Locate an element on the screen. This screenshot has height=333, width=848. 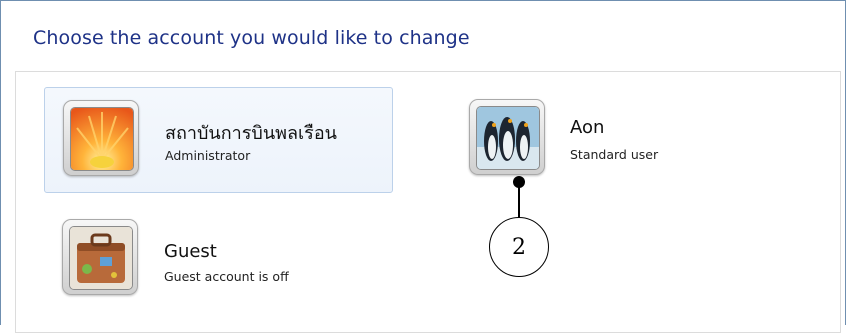
account-tile-administrator: สถาบันการบินพลเรือน Administrator is located at coordinates (218, 140).